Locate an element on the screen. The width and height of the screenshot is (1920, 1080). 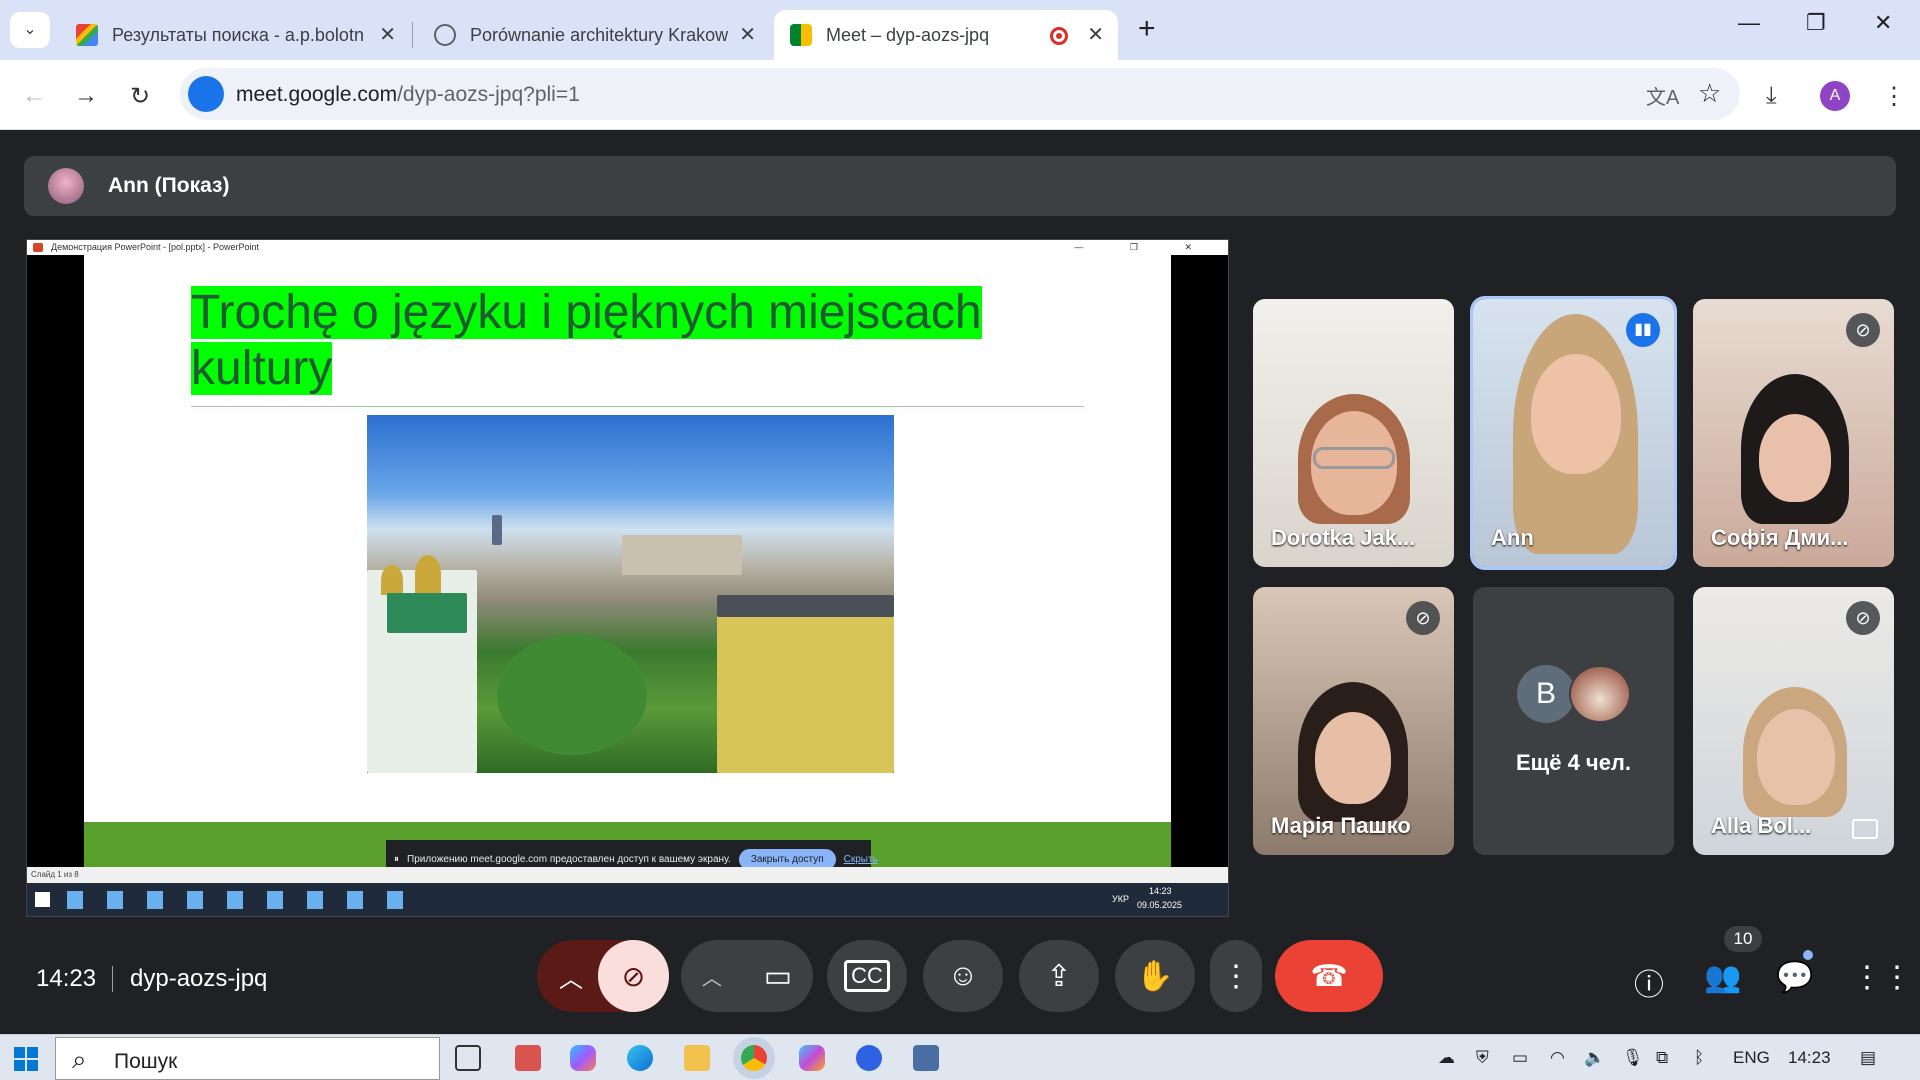
new-tab-button: + is located at coordinates (1147, 29).